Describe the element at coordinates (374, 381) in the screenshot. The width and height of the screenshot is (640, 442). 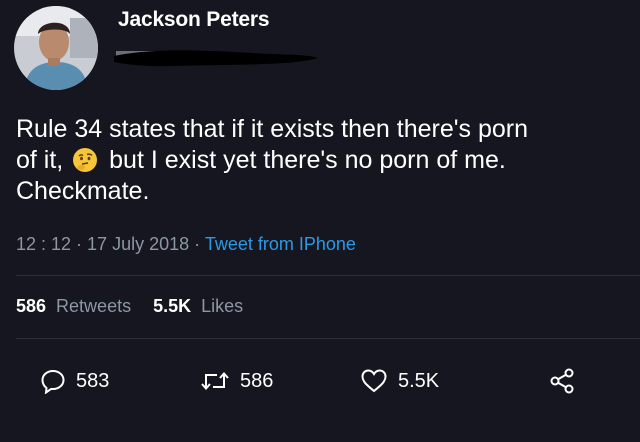
I see `heart-icon` at that location.